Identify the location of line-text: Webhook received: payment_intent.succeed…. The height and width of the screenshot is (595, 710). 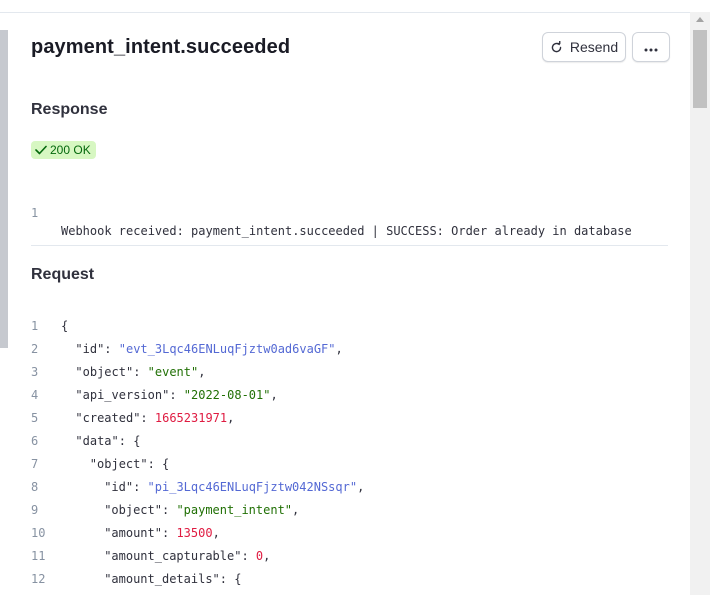
(346, 231).